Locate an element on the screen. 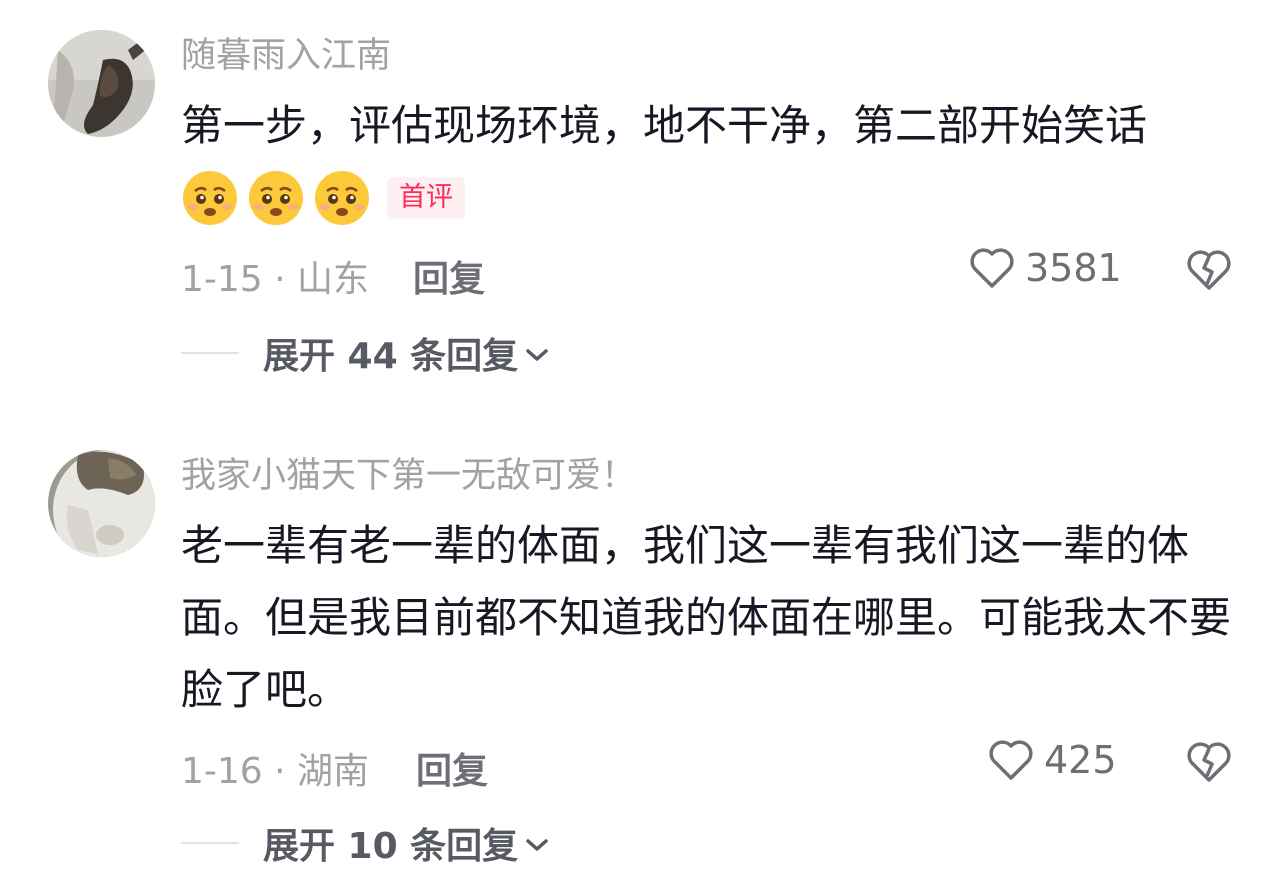 This screenshot has width=1284, height=871. comment-text: 第一步，评估现场环境，地不干净，第二部开始笑话 is located at coordinates (664, 125).